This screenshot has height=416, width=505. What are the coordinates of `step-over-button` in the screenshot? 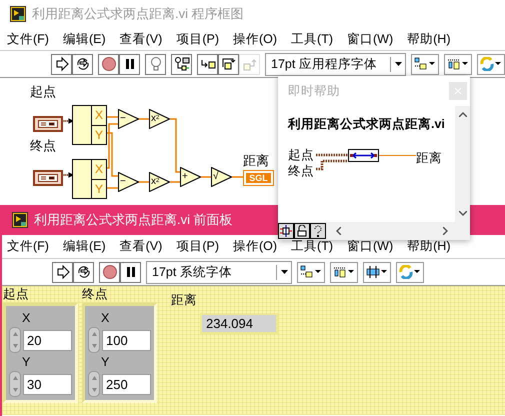 It's located at (228, 64).